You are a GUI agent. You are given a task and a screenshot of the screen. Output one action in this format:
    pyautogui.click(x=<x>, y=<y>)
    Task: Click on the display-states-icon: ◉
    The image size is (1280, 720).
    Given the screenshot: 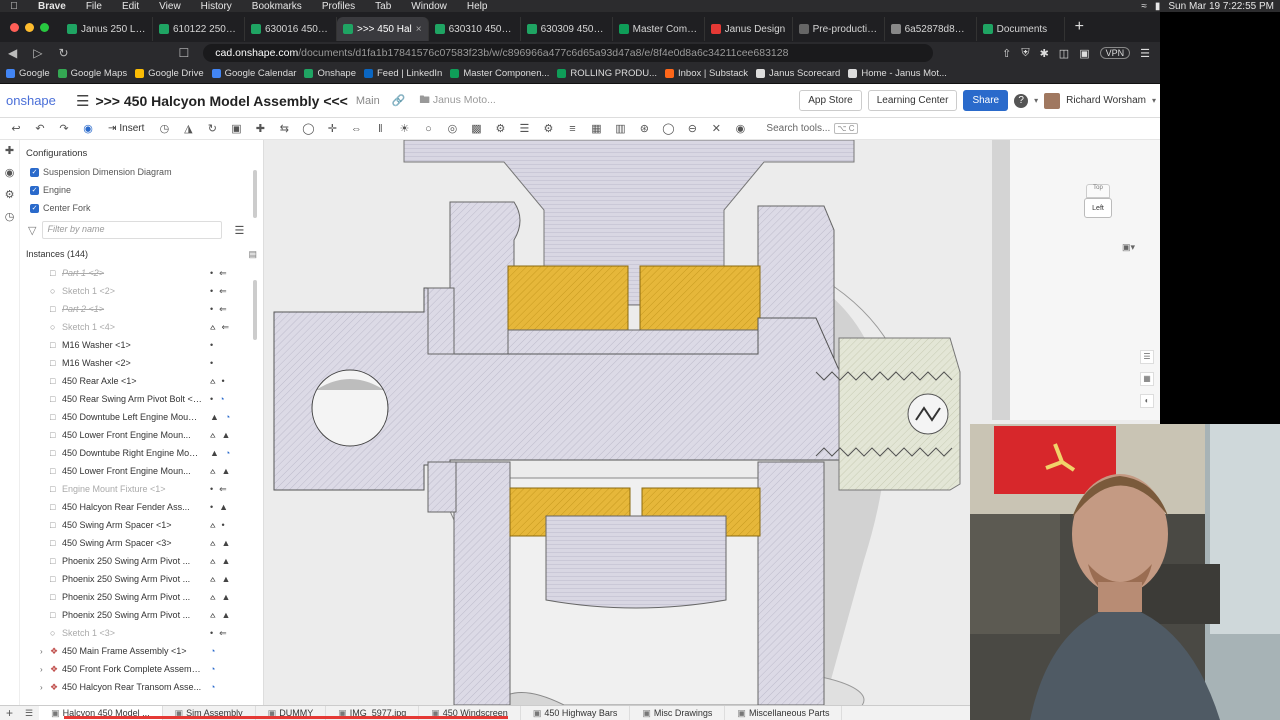 What is the action you would take?
    pyautogui.click(x=740, y=128)
    